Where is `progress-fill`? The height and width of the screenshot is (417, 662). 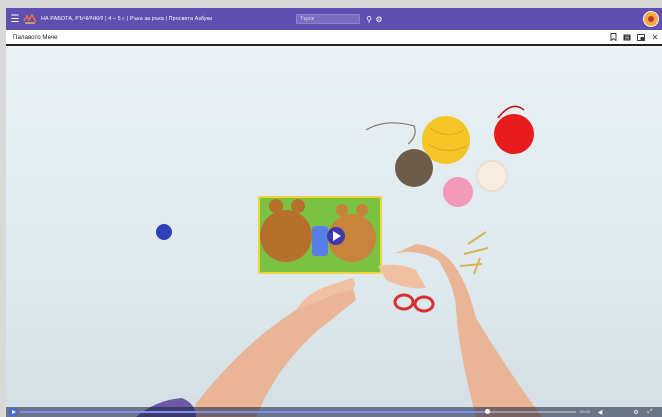
progress-fill is located at coordinates (254, 412).